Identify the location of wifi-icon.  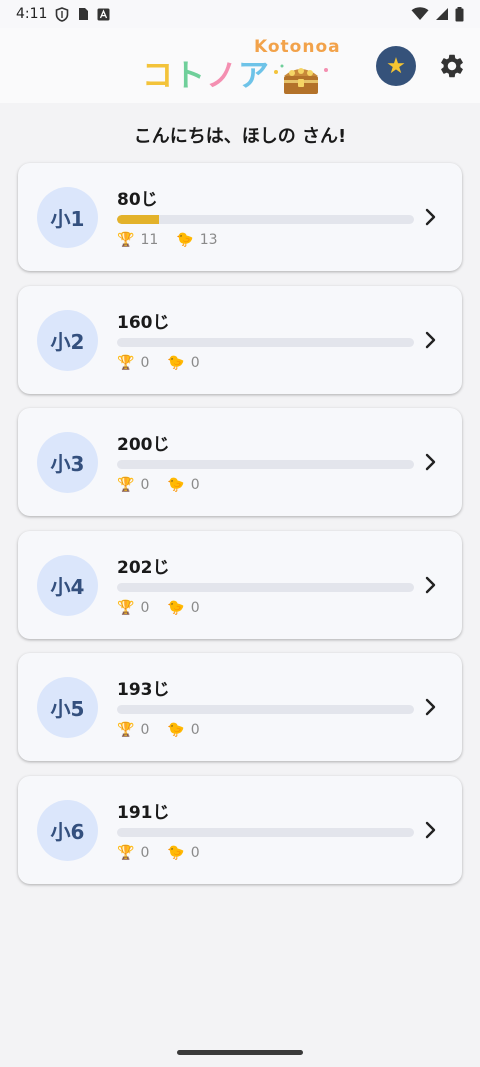
(420, 14).